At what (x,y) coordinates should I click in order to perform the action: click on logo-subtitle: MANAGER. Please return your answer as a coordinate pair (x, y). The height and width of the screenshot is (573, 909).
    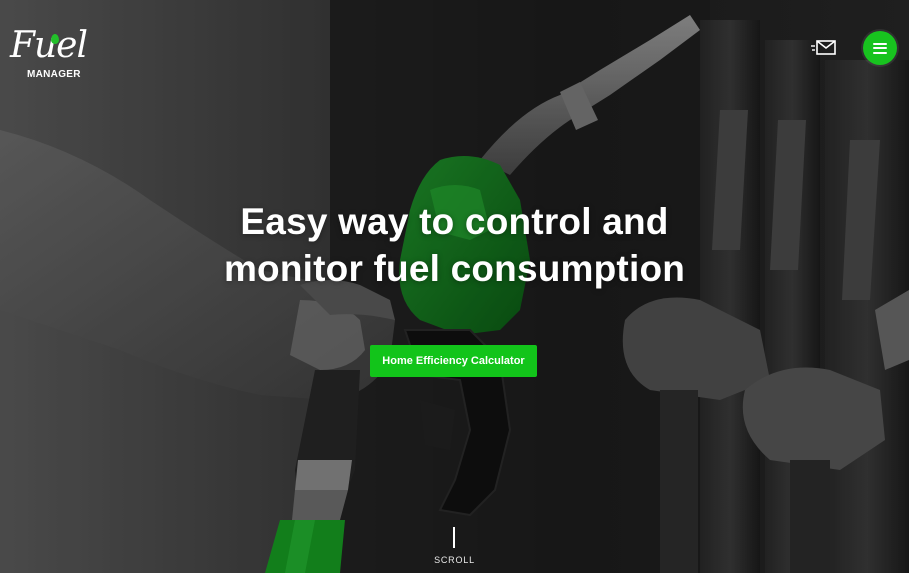
    Looking at the image, I should click on (54, 74).